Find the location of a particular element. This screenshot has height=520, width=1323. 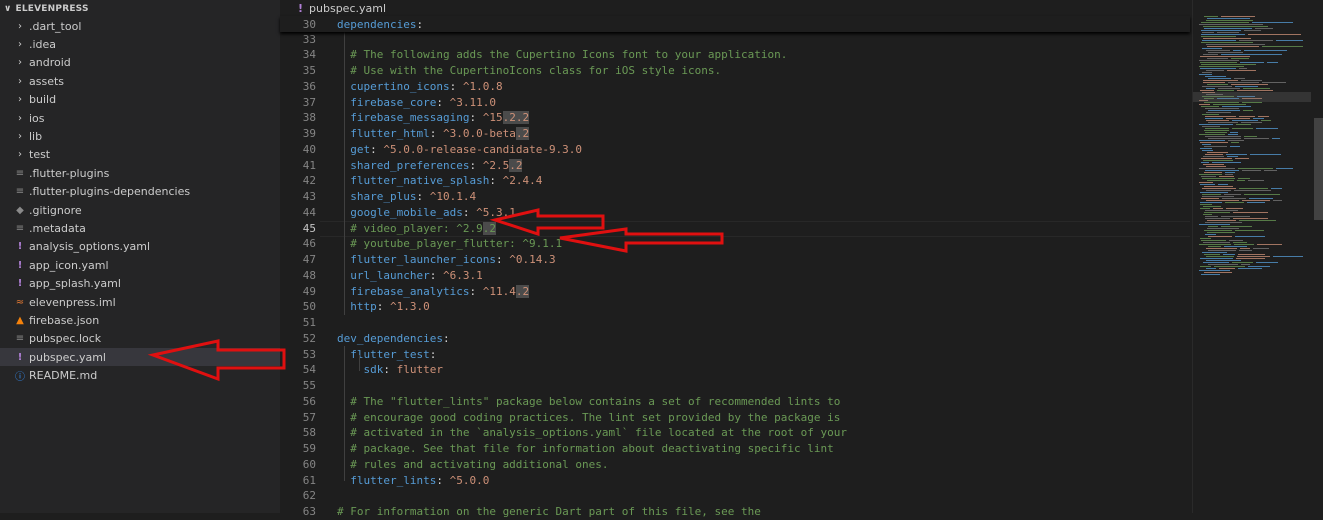

code-token: ^3.0.0-beta is located at coordinates (479, 133).